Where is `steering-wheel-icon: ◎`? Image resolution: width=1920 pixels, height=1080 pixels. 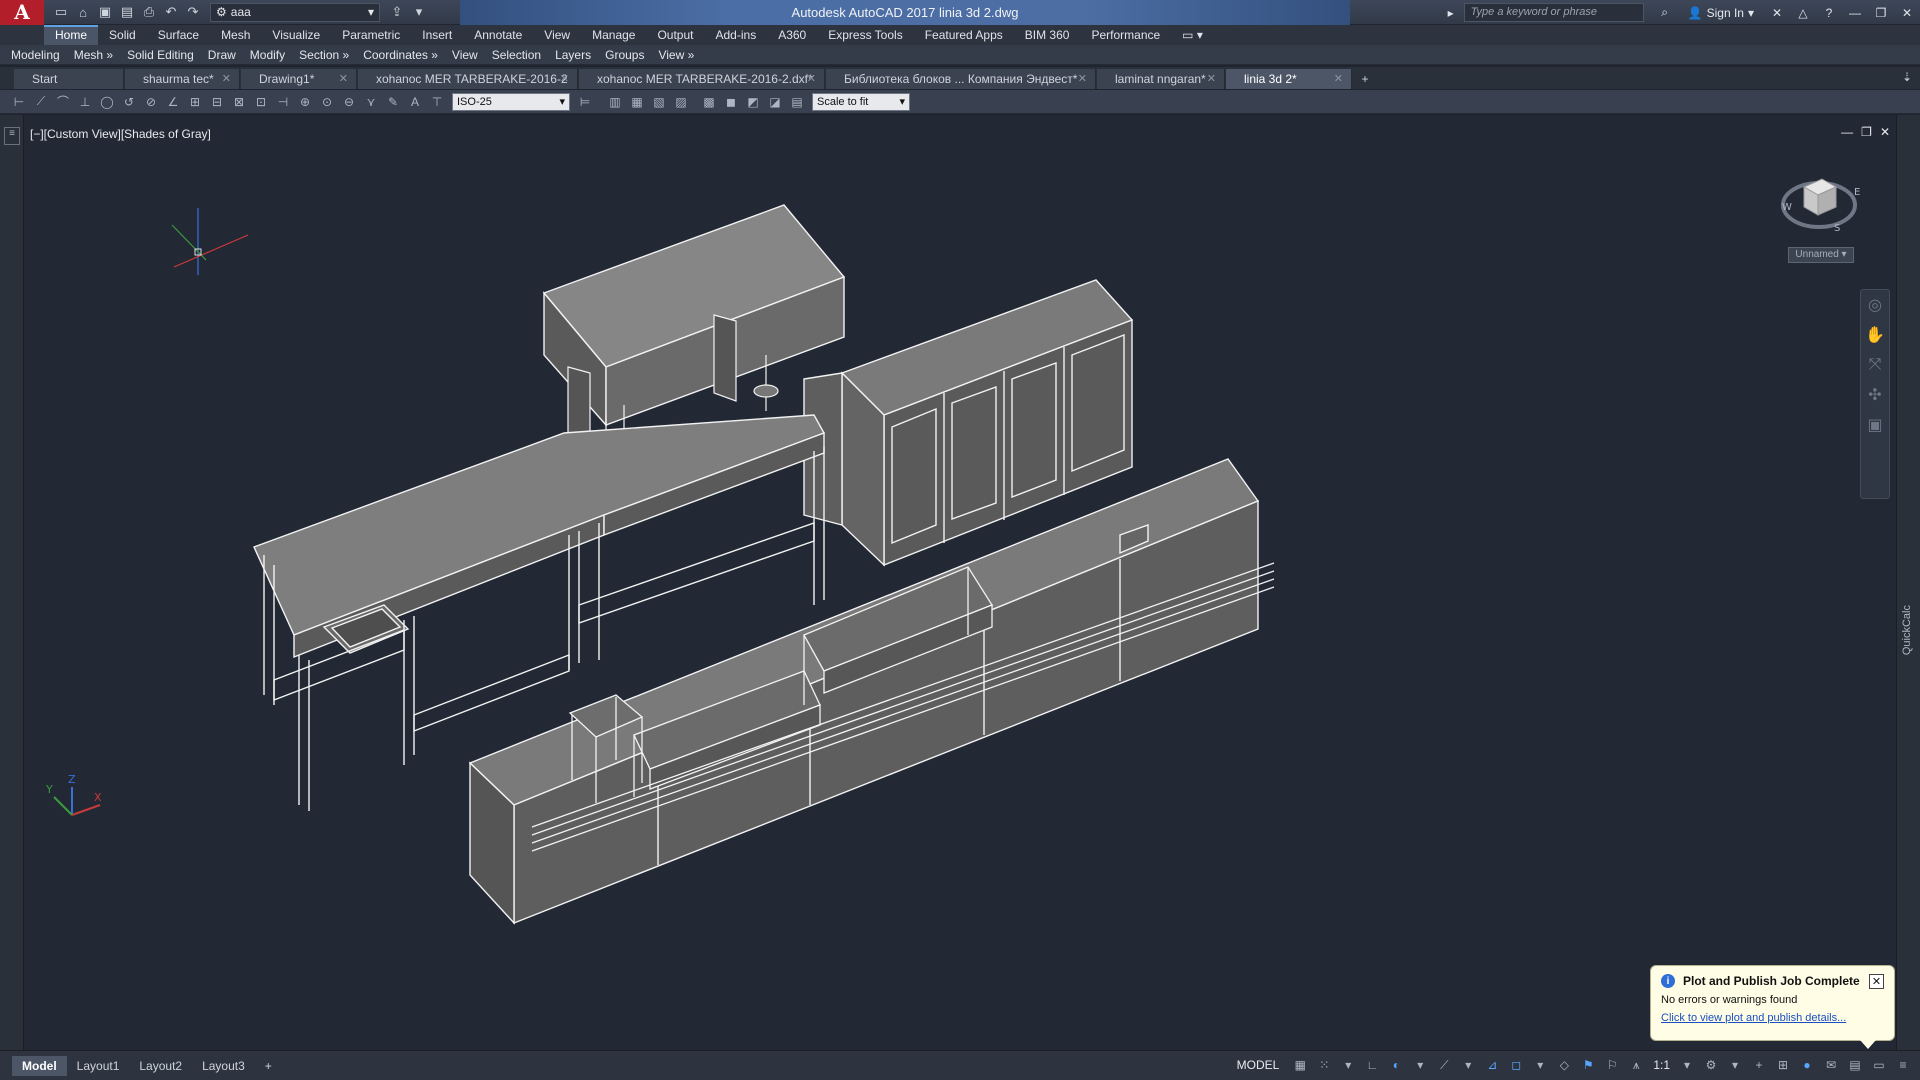 steering-wheel-icon: ◎ is located at coordinates (1875, 305).